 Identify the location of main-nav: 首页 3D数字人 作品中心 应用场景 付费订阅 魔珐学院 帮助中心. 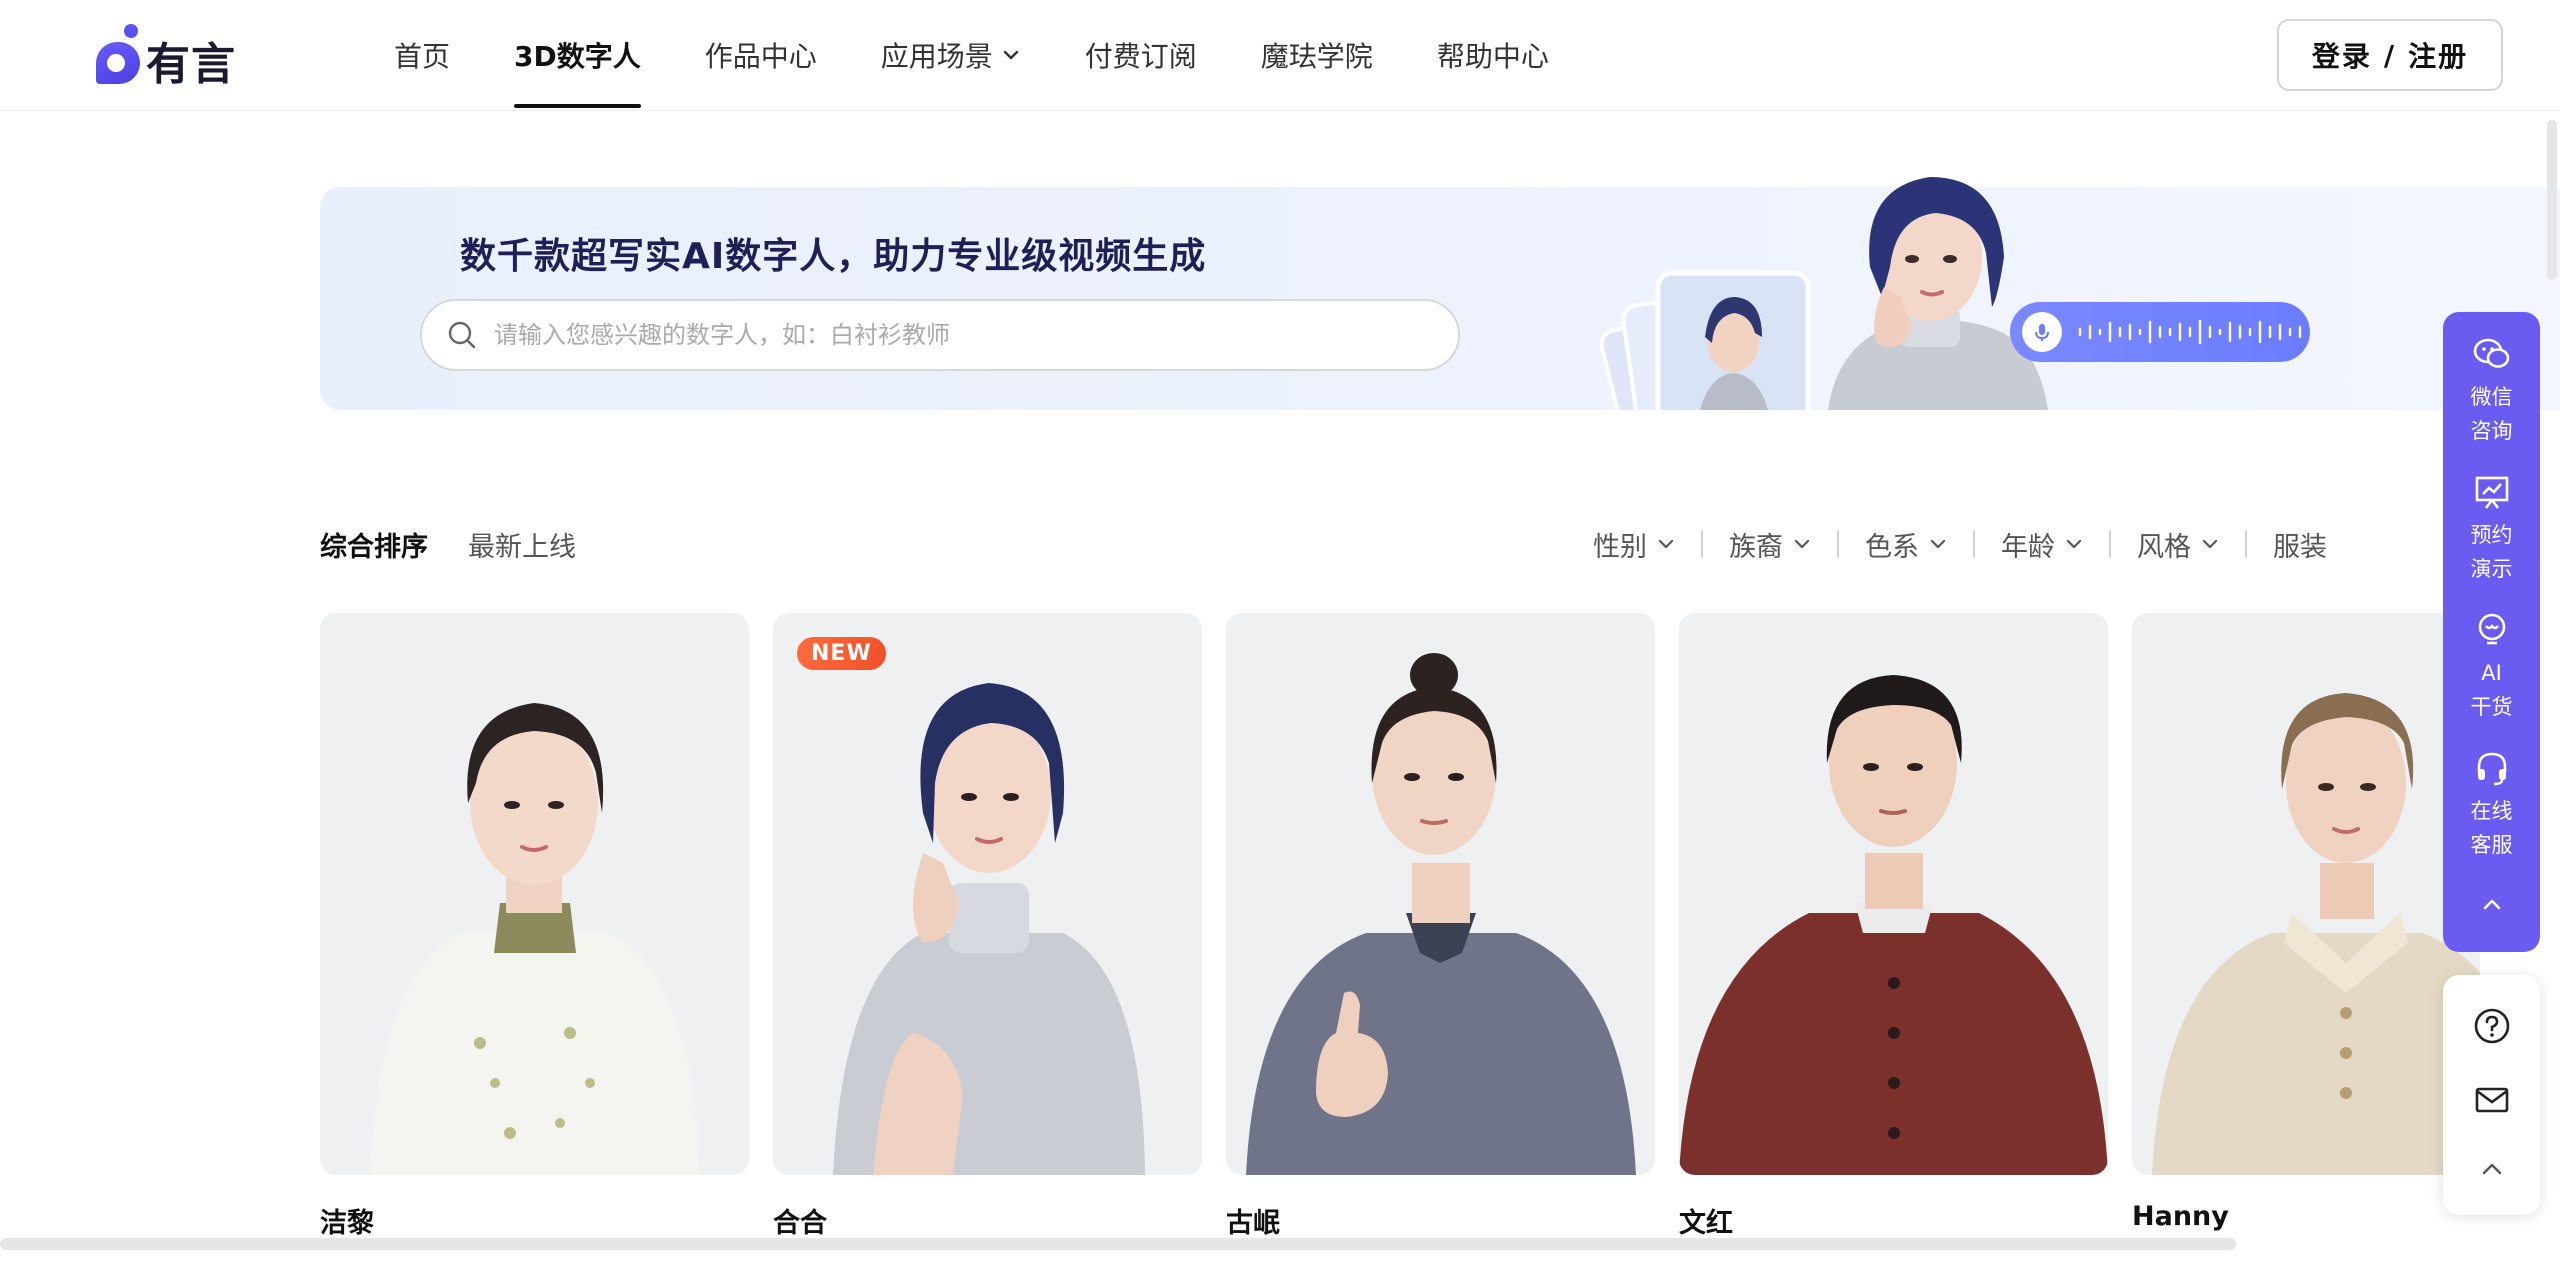
(1003, 55).